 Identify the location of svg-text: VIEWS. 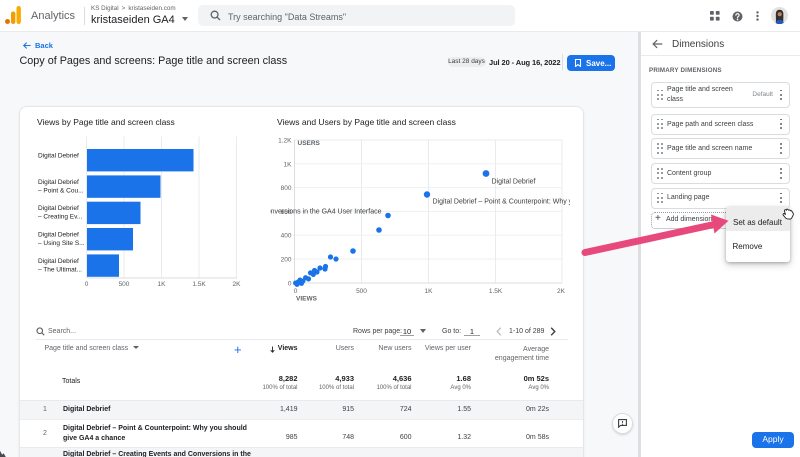
(307, 299).